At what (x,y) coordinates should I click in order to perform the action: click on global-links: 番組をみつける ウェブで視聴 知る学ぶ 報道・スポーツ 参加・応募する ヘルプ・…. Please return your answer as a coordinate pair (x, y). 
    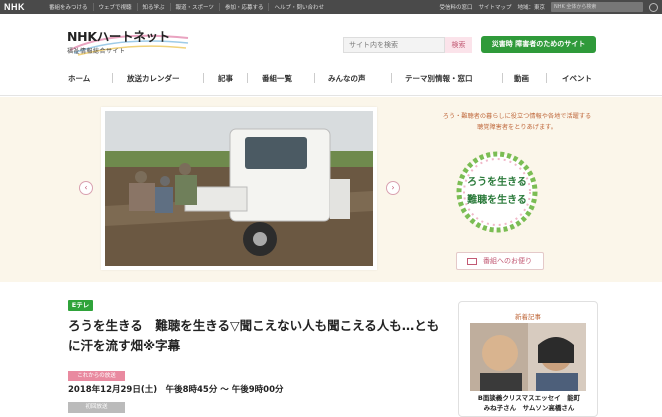
    Looking at the image, I should click on (186, 7).